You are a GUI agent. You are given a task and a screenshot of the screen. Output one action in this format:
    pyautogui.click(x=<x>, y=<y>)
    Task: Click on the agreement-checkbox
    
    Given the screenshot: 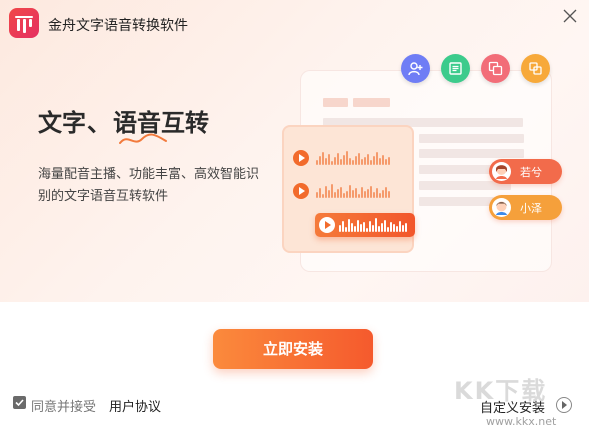 What is the action you would take?
    pyautogui.click(x=19, y=402)
    